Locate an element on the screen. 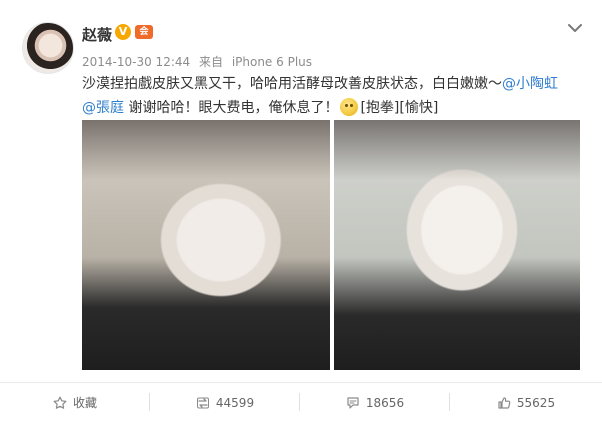  comment-count: 18656 is located at coordinates (385, 402).